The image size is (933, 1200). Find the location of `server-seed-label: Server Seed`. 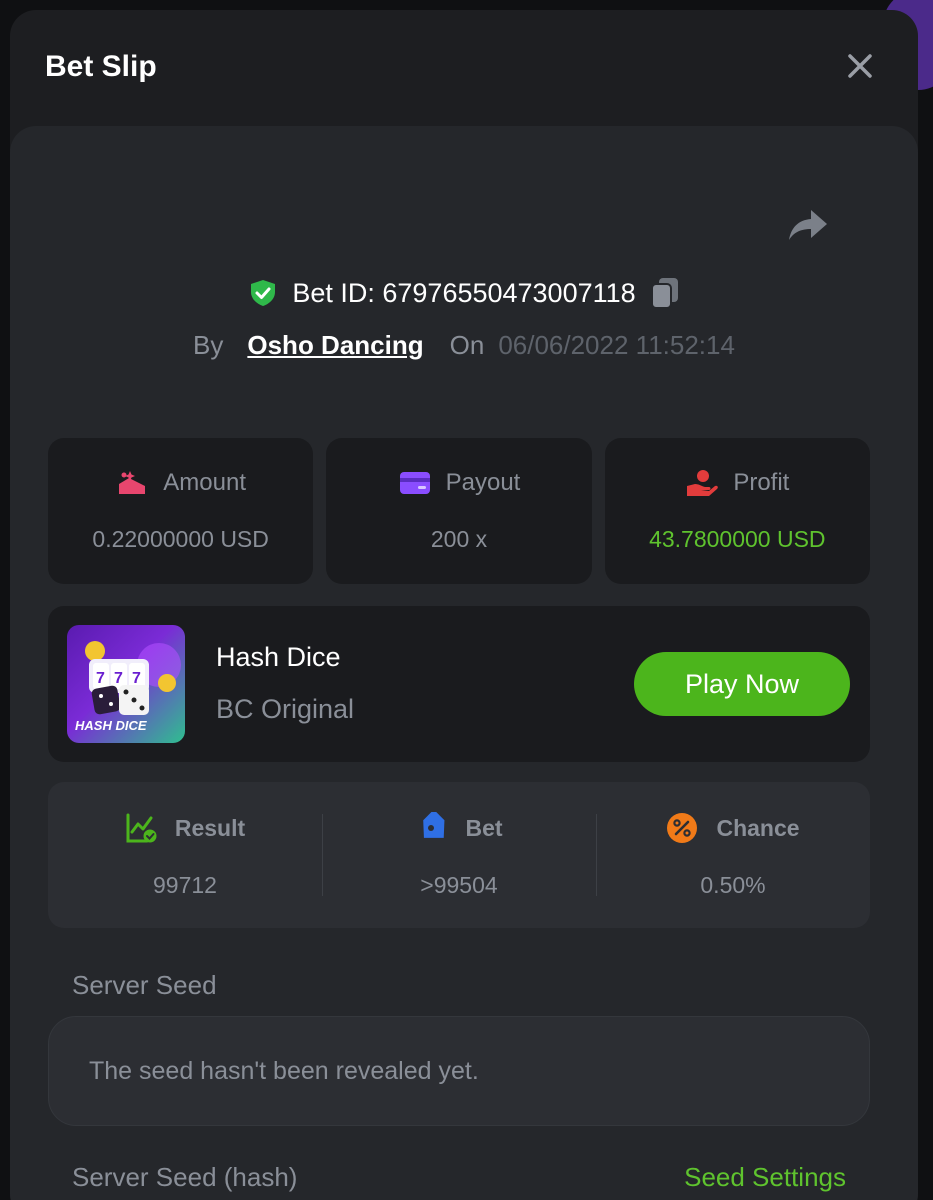

server-seed-label: Server Seed is located at coordinates (144, 985).